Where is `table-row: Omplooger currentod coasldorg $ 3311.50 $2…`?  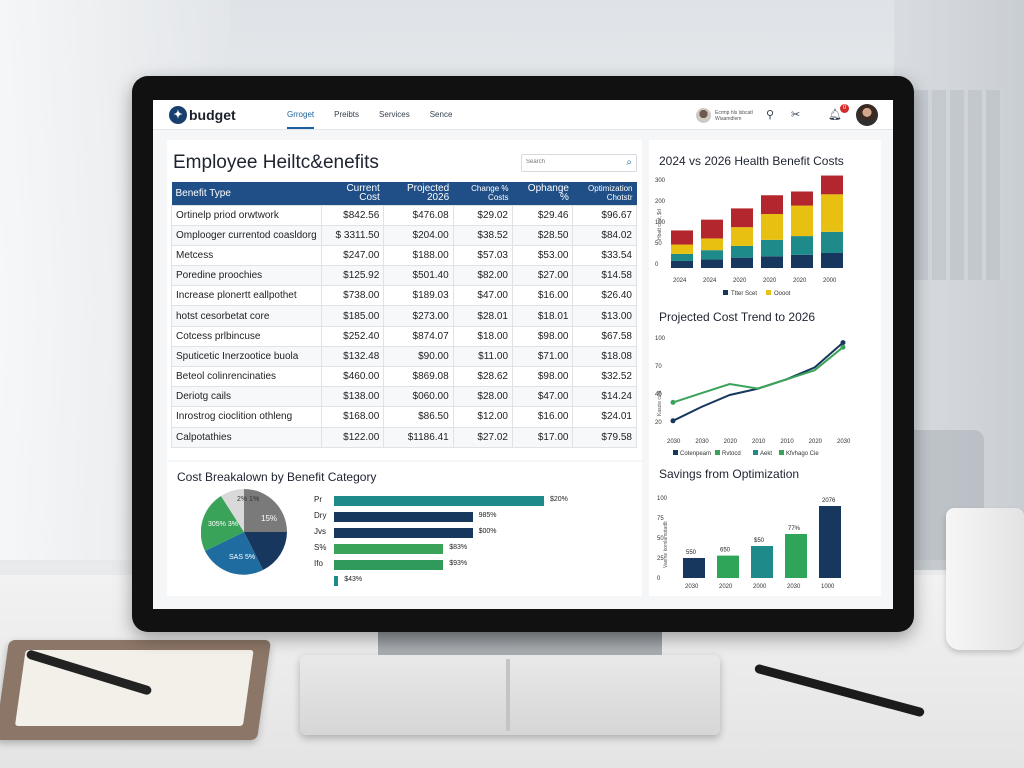
table-row: Omplooger currentod coasldorg $ 3311.50 $2… is located at coordinates (404, 235).